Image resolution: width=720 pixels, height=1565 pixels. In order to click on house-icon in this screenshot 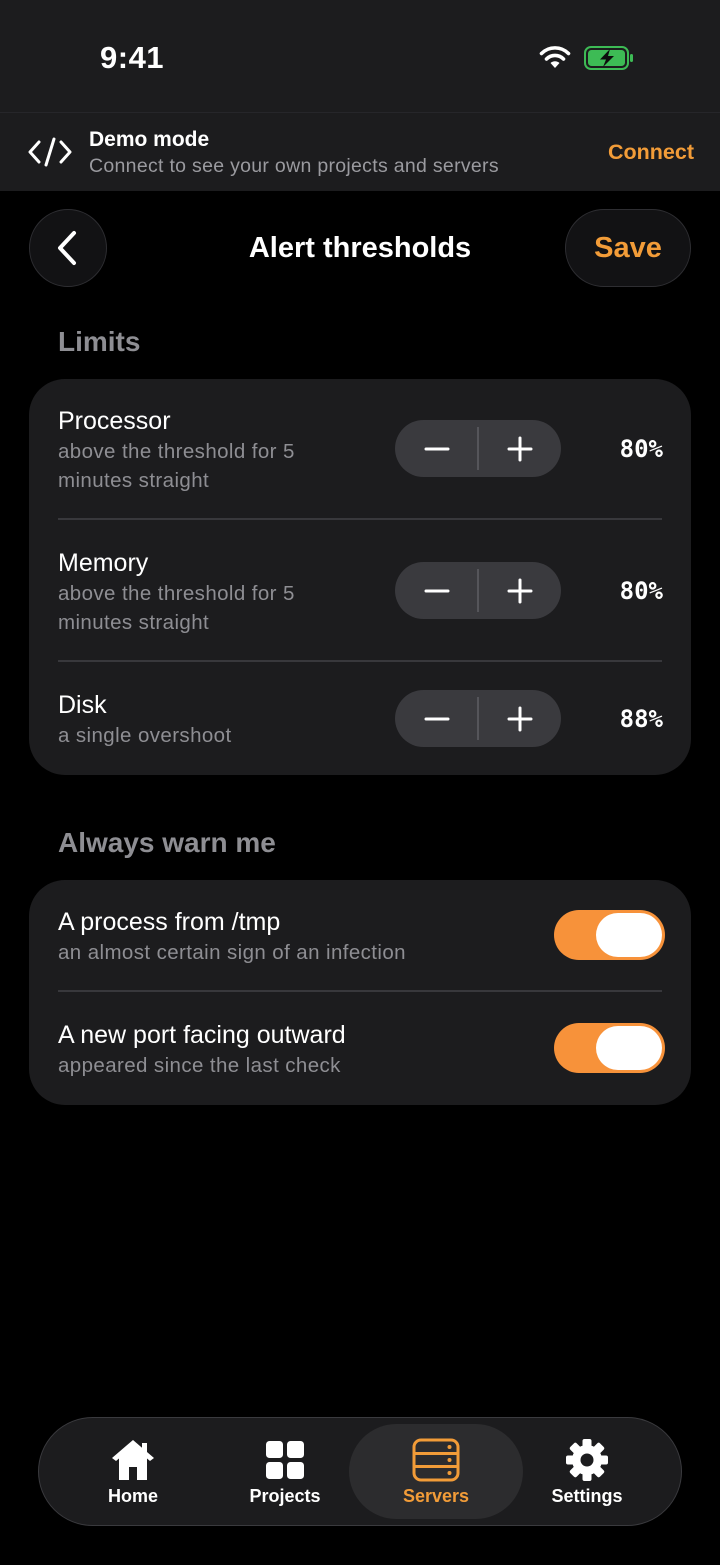, I will do `click(133, 1460)`.